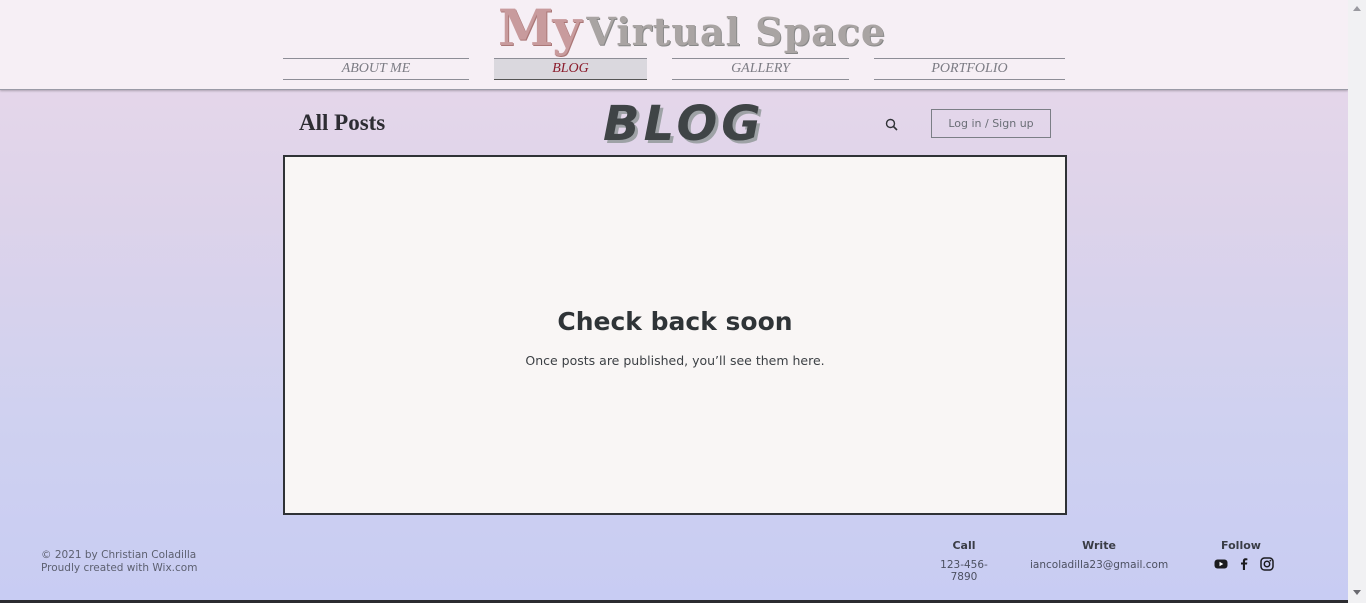  I want to click on write-heading: Write, so click(1099, 545).